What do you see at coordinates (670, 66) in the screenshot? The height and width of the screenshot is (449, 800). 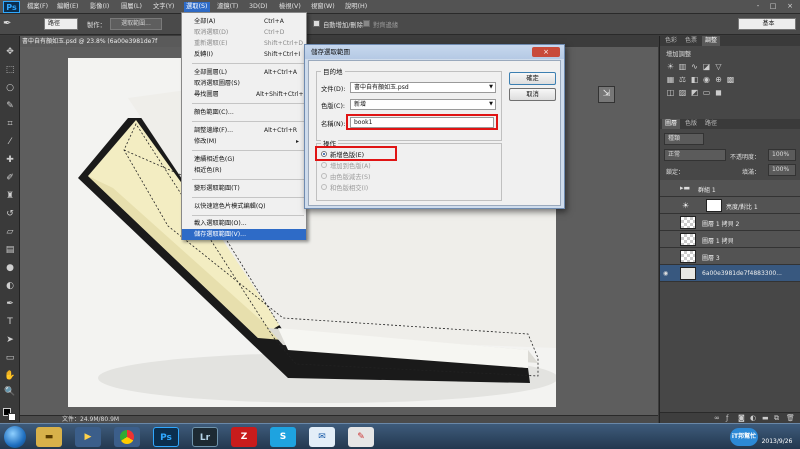 I see `brightness-icon: ☀` at bounding box center [670, 66].